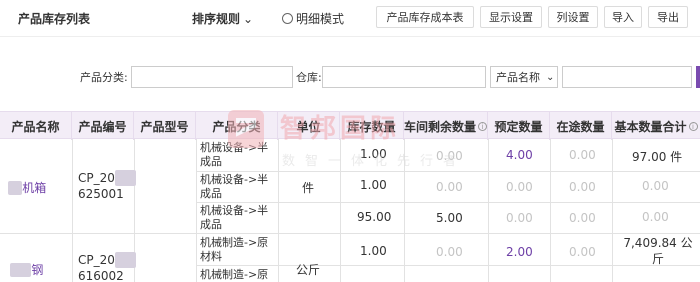  What do you see at coordinates (519, 155) in the screenshot?
I see `reserved-value: 4.00` at bounding box center [519, 155].